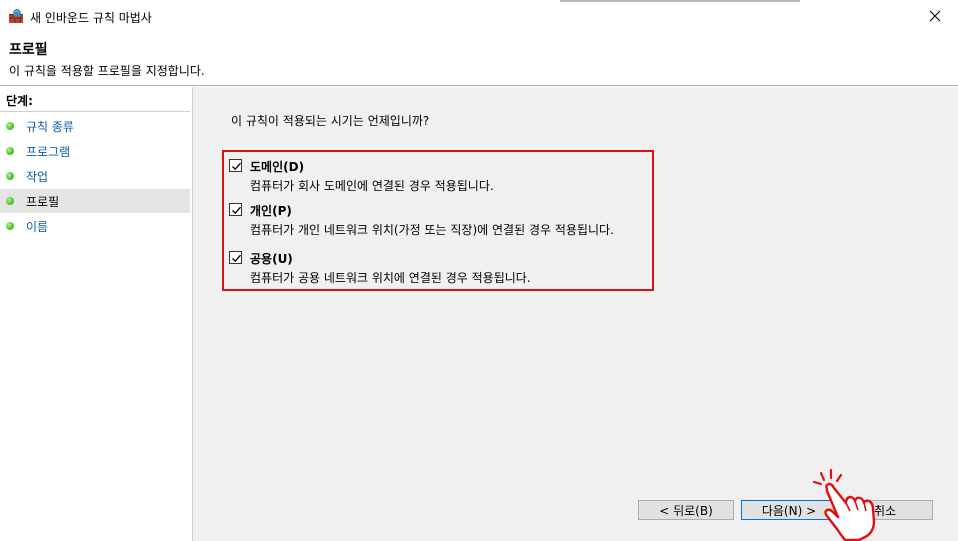 The height and width of the screenshot is (541, 958). What do you see at coordinates (271, 210) in the screenshot?
I see `private-label: 개인(P)` at bounding box center [271, 210].